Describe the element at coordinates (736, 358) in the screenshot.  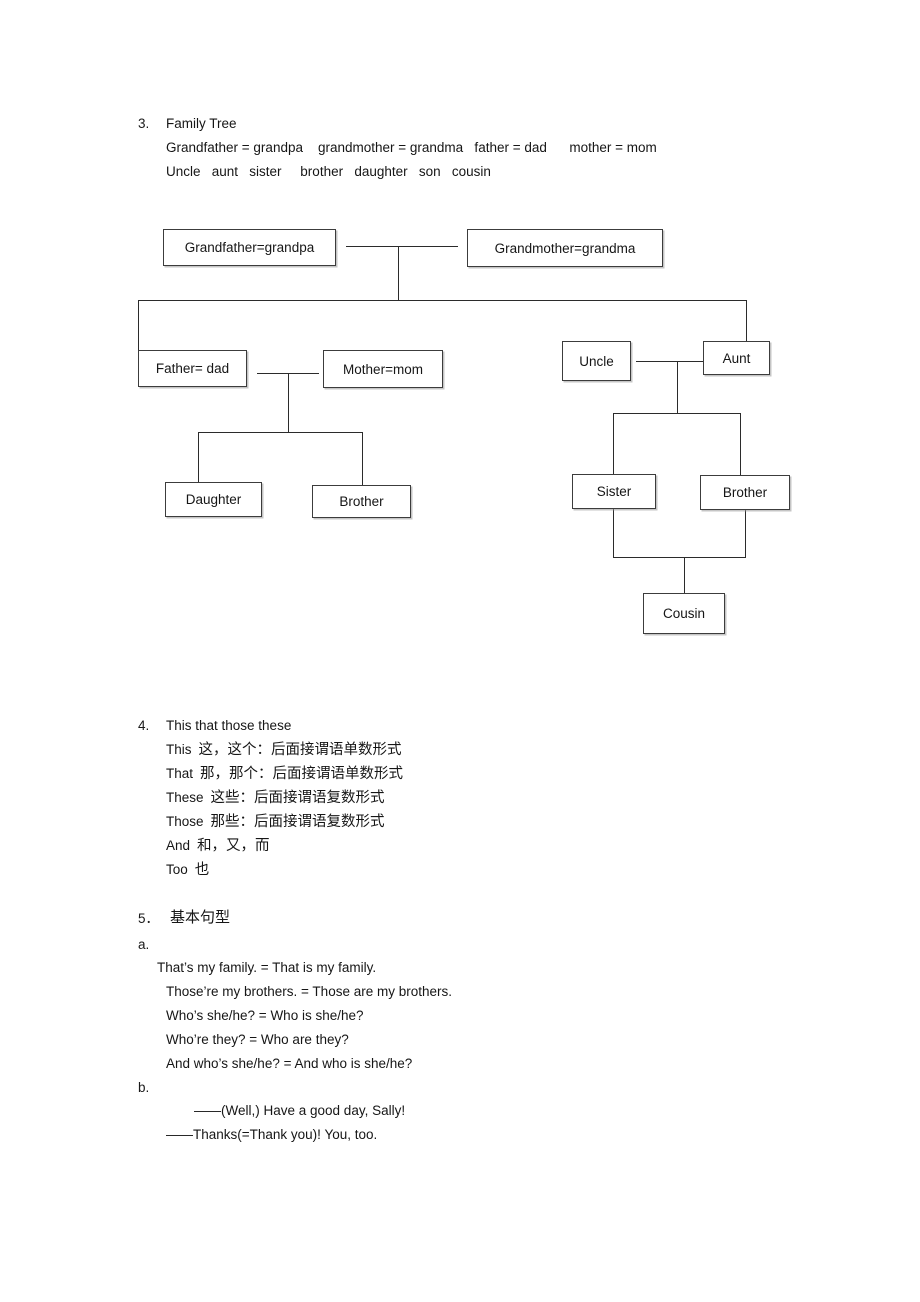
I see `tree-node-aunt: Aunt` at that location.